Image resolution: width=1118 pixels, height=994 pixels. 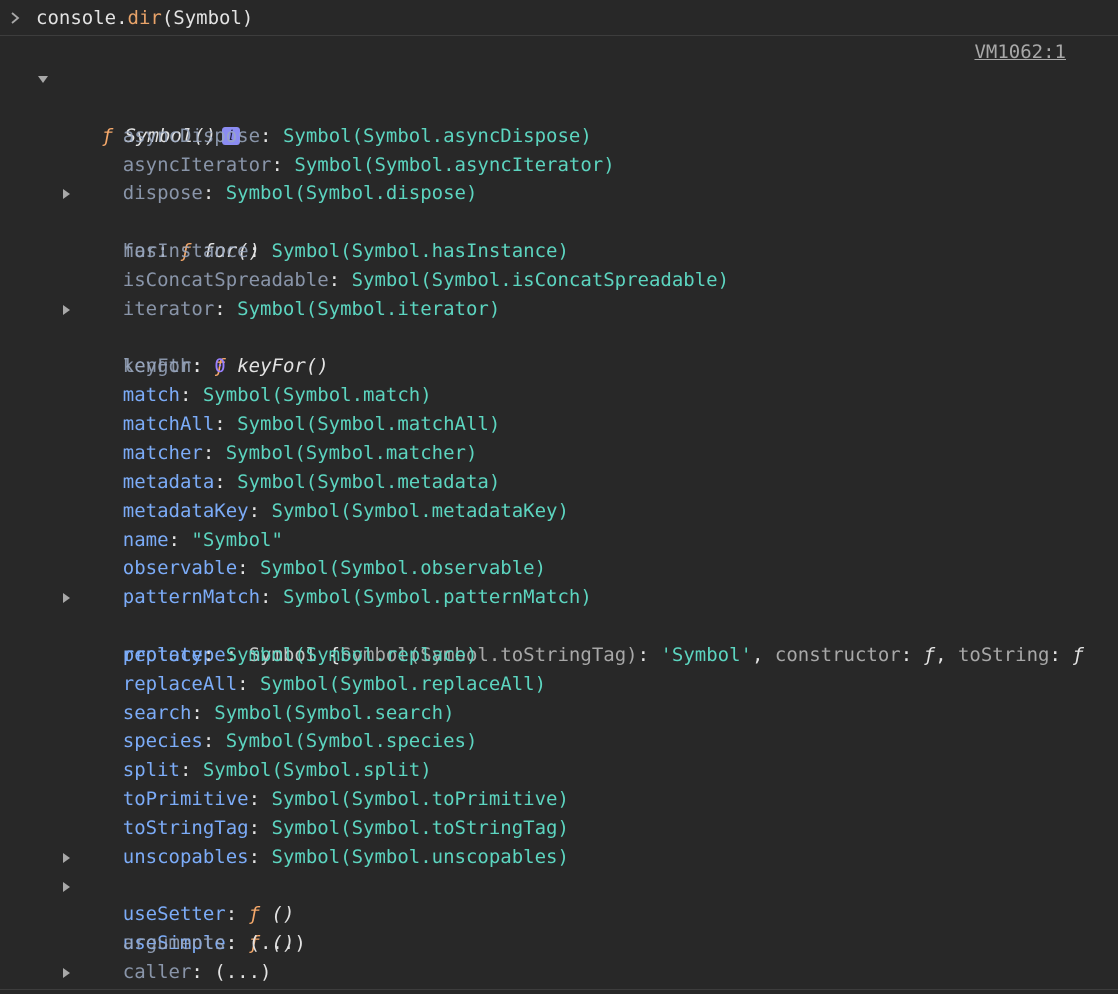 I want to click on property-row-name: name: "Symbol", so click(x=559, y=524).